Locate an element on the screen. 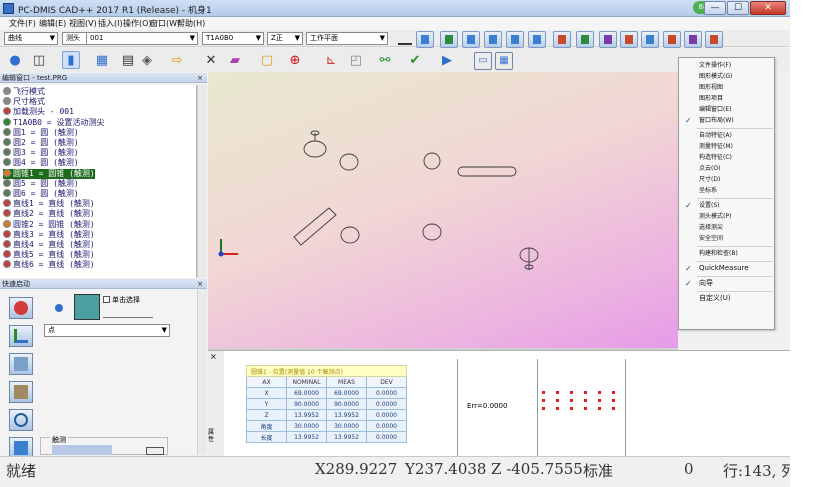 Image resolution: width=828 pixels, height=487 pixels. window-toggle-button is located at coordinates (425, 39).